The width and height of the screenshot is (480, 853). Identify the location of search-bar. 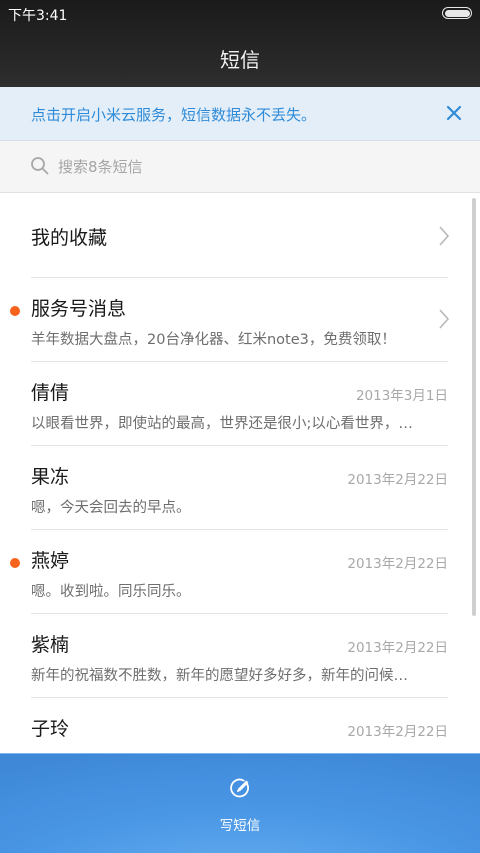
(240, 167).